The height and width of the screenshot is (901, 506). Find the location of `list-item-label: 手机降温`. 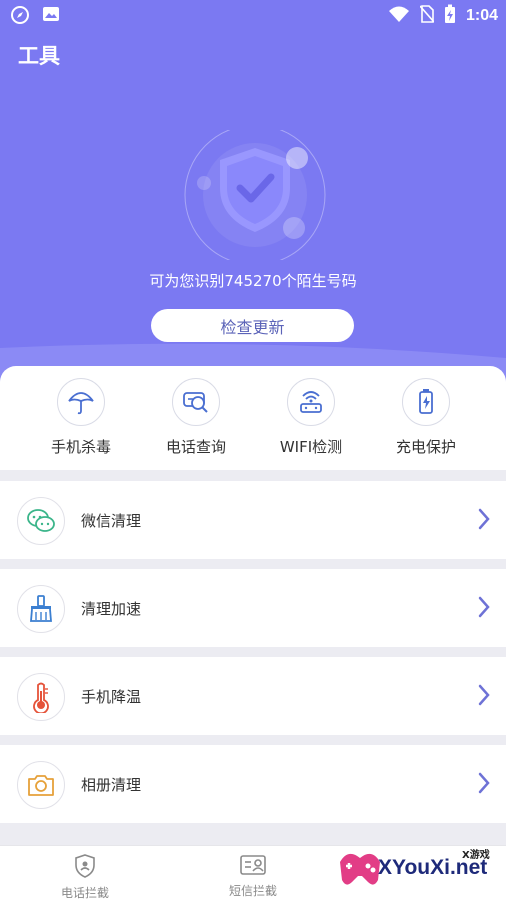

list-item-label: 手机降温 is located at coordinates (111, 697).